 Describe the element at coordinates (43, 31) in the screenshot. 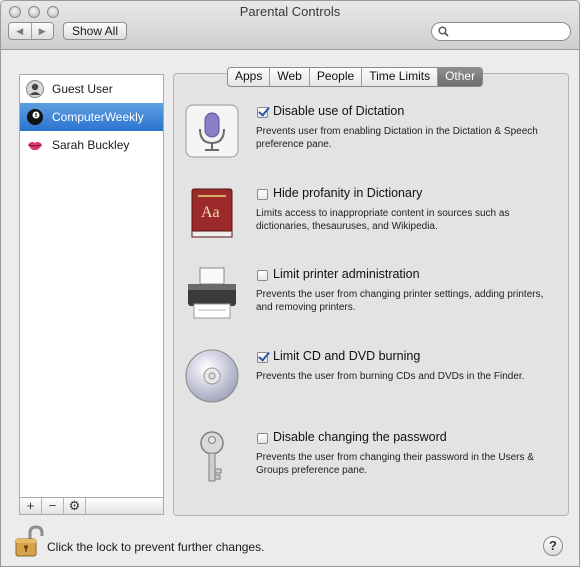

I see `forward-button: ▶` at that location.